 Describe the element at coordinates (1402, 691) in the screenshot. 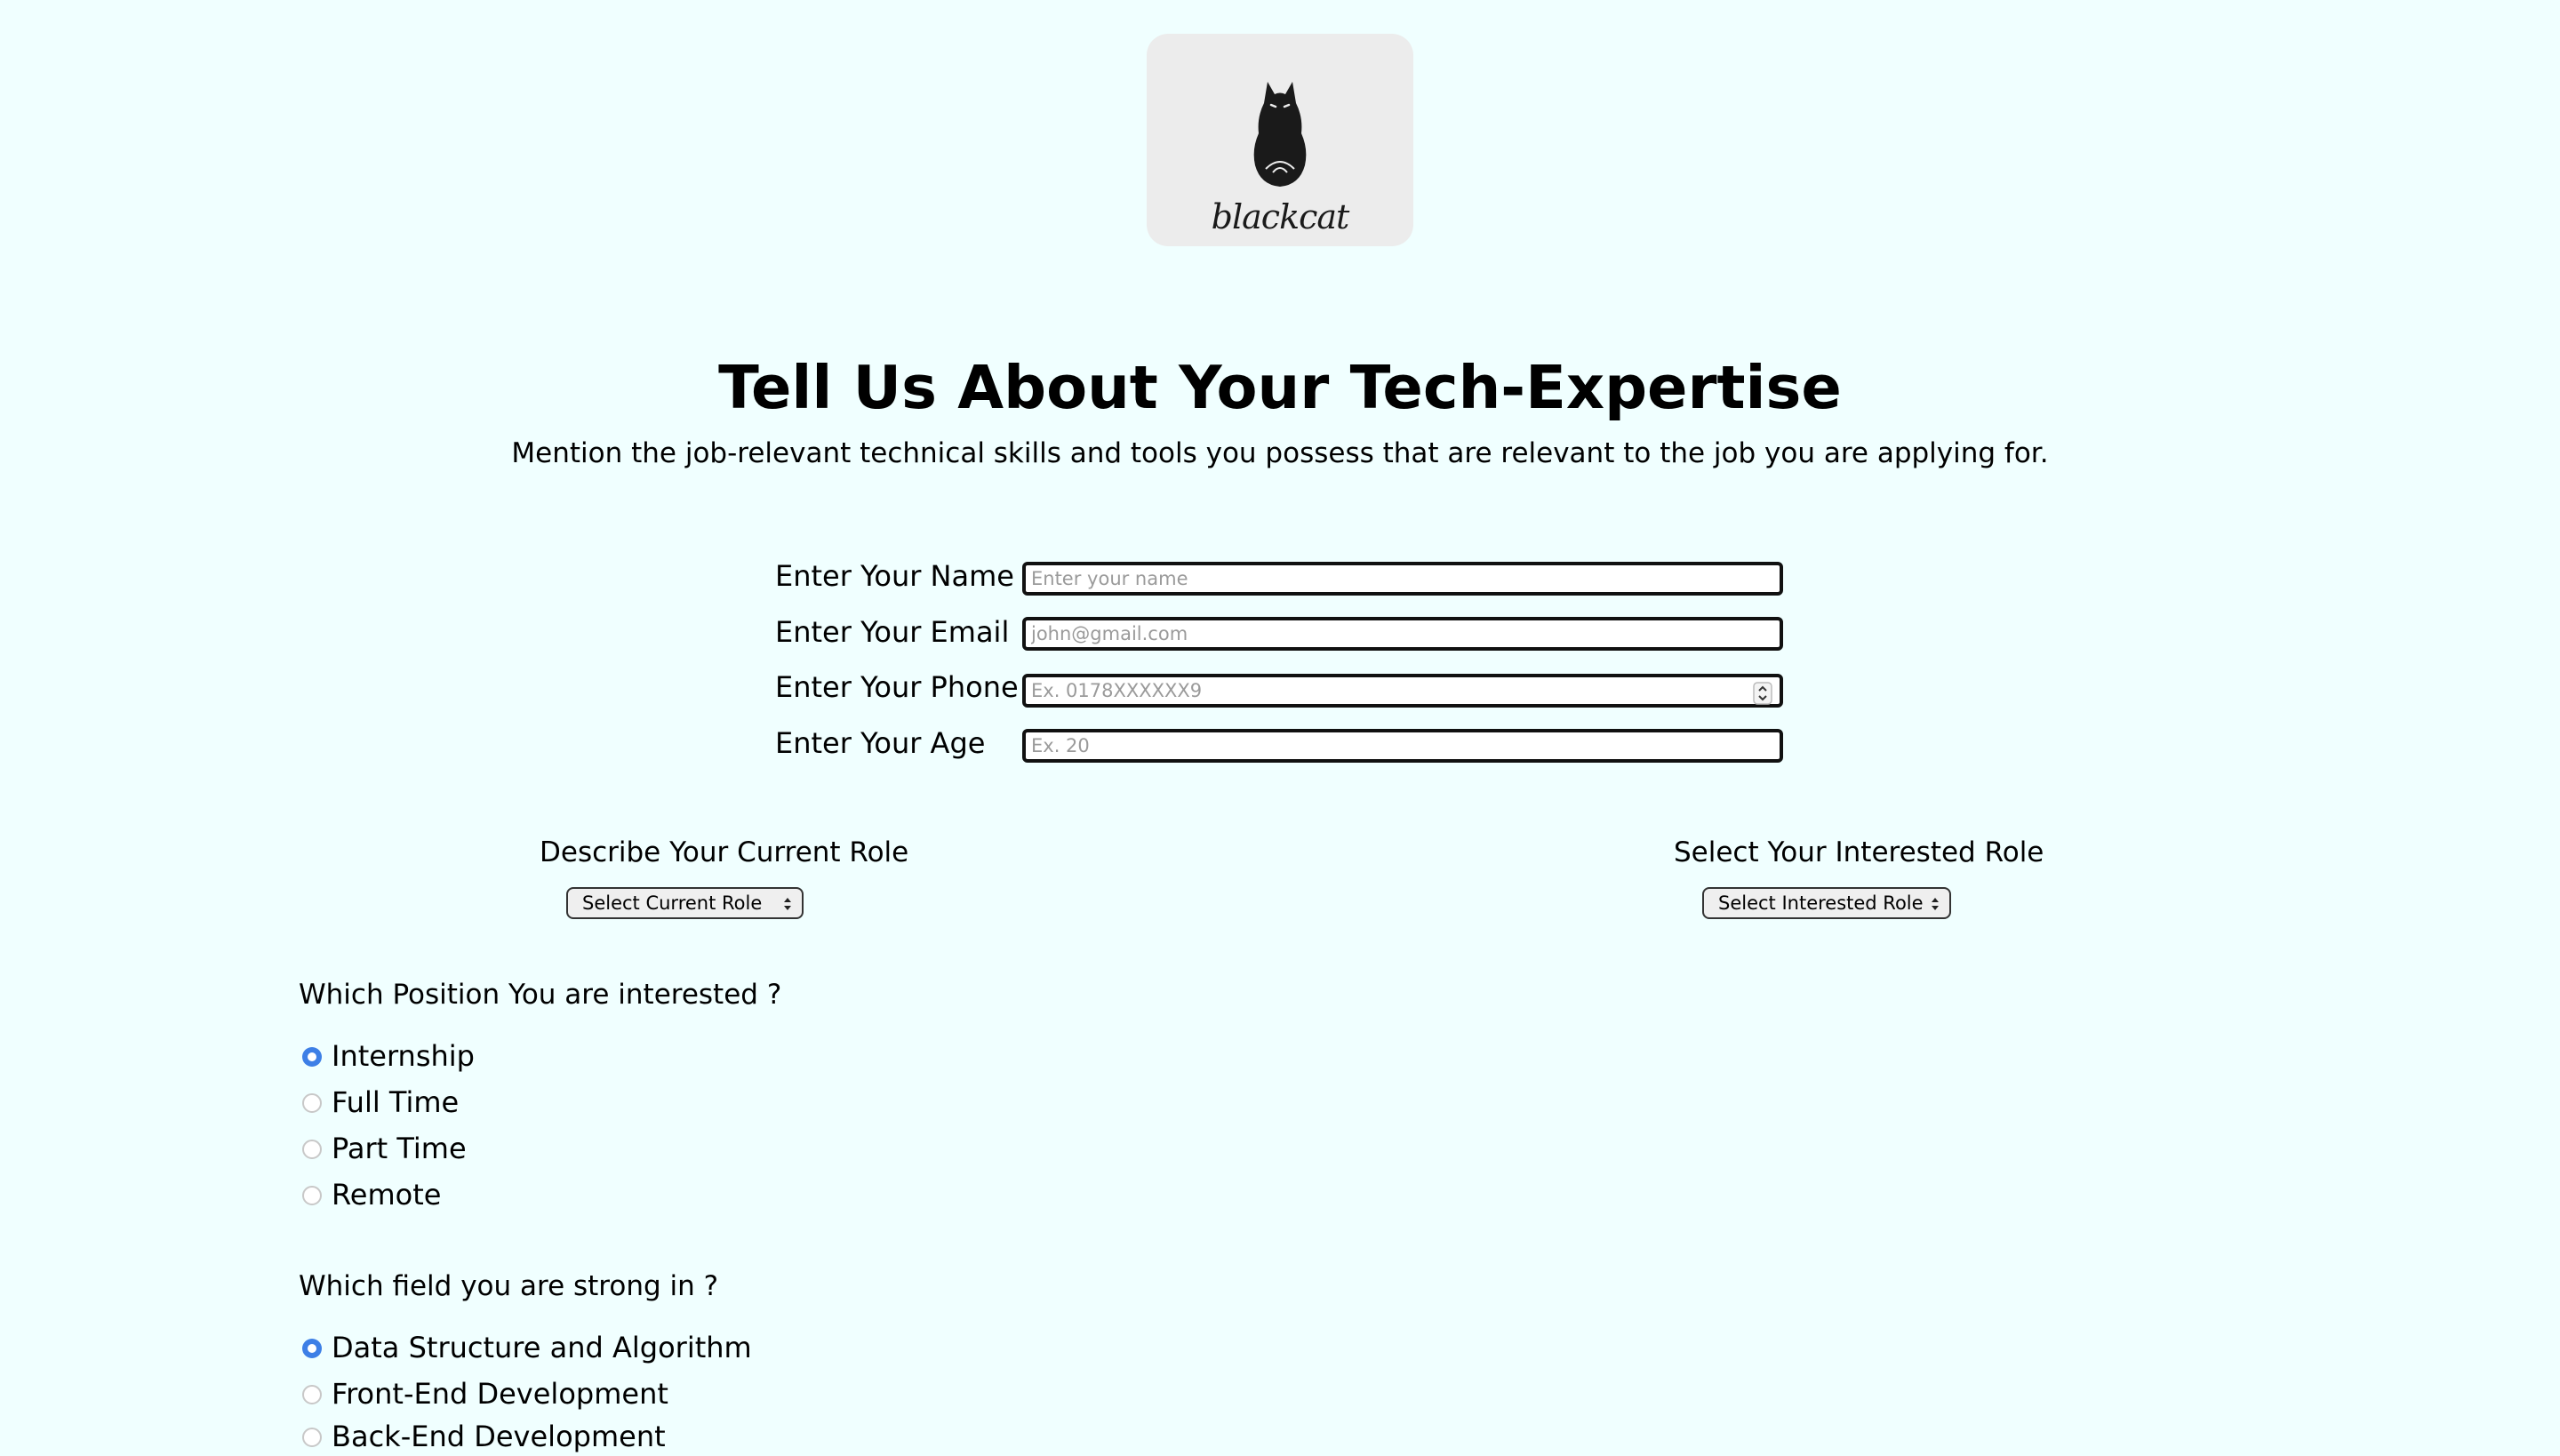

I see `phone-input` at that location.